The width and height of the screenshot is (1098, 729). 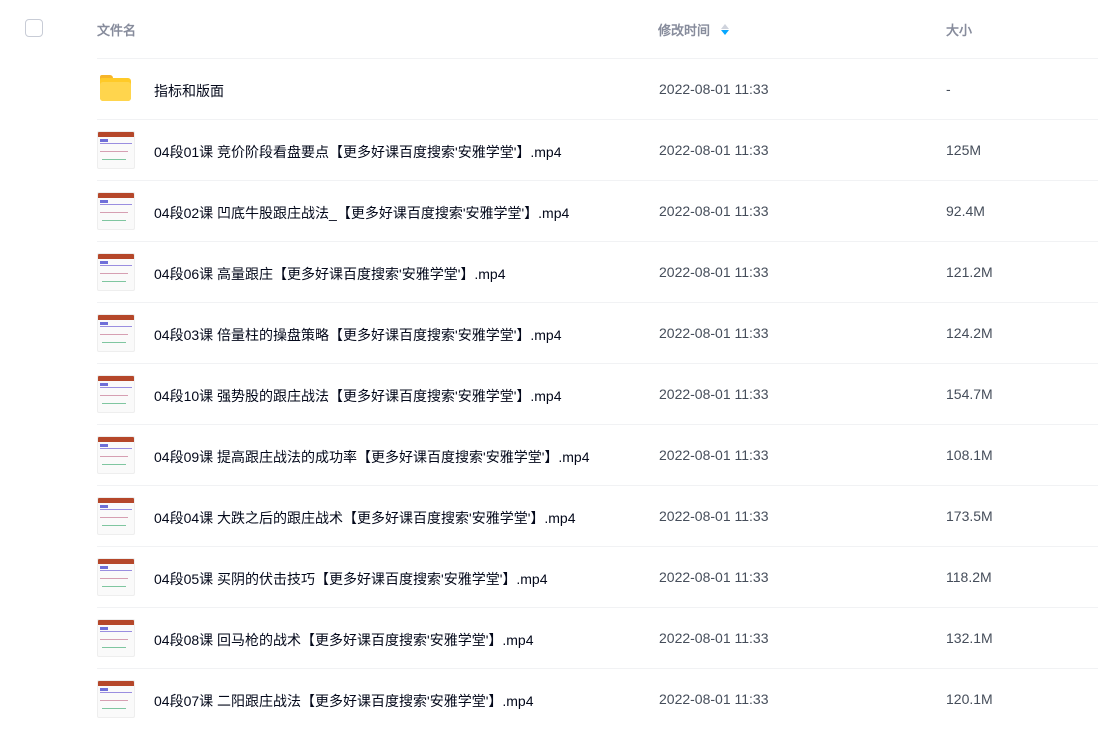 I want to click on column-header-time: 修改时间, so click(x=694, y=29).